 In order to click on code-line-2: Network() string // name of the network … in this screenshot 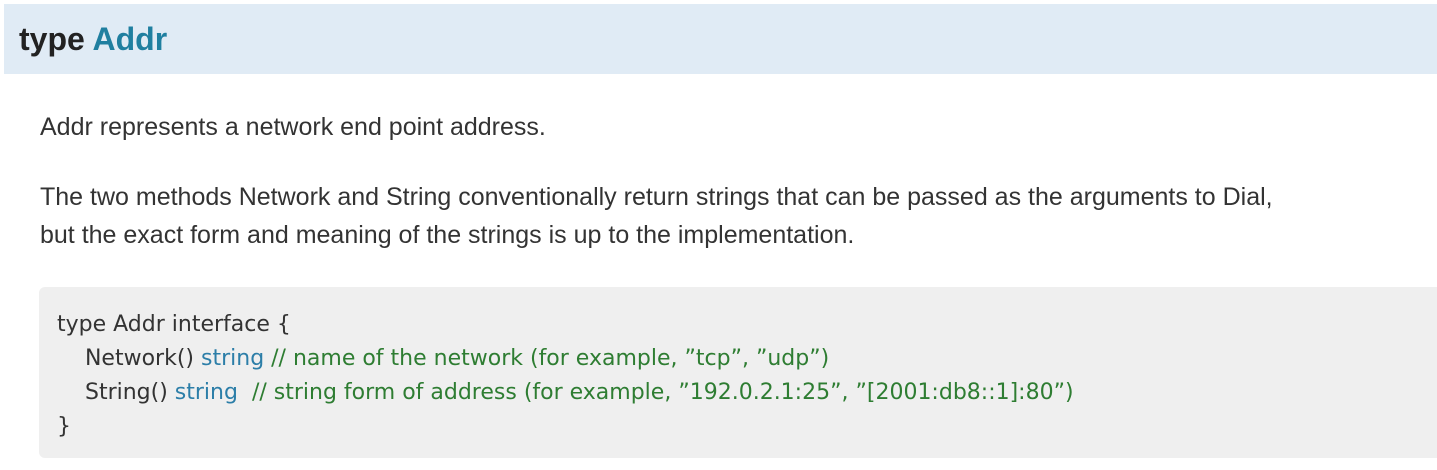, I will do `click(747, 359)`.